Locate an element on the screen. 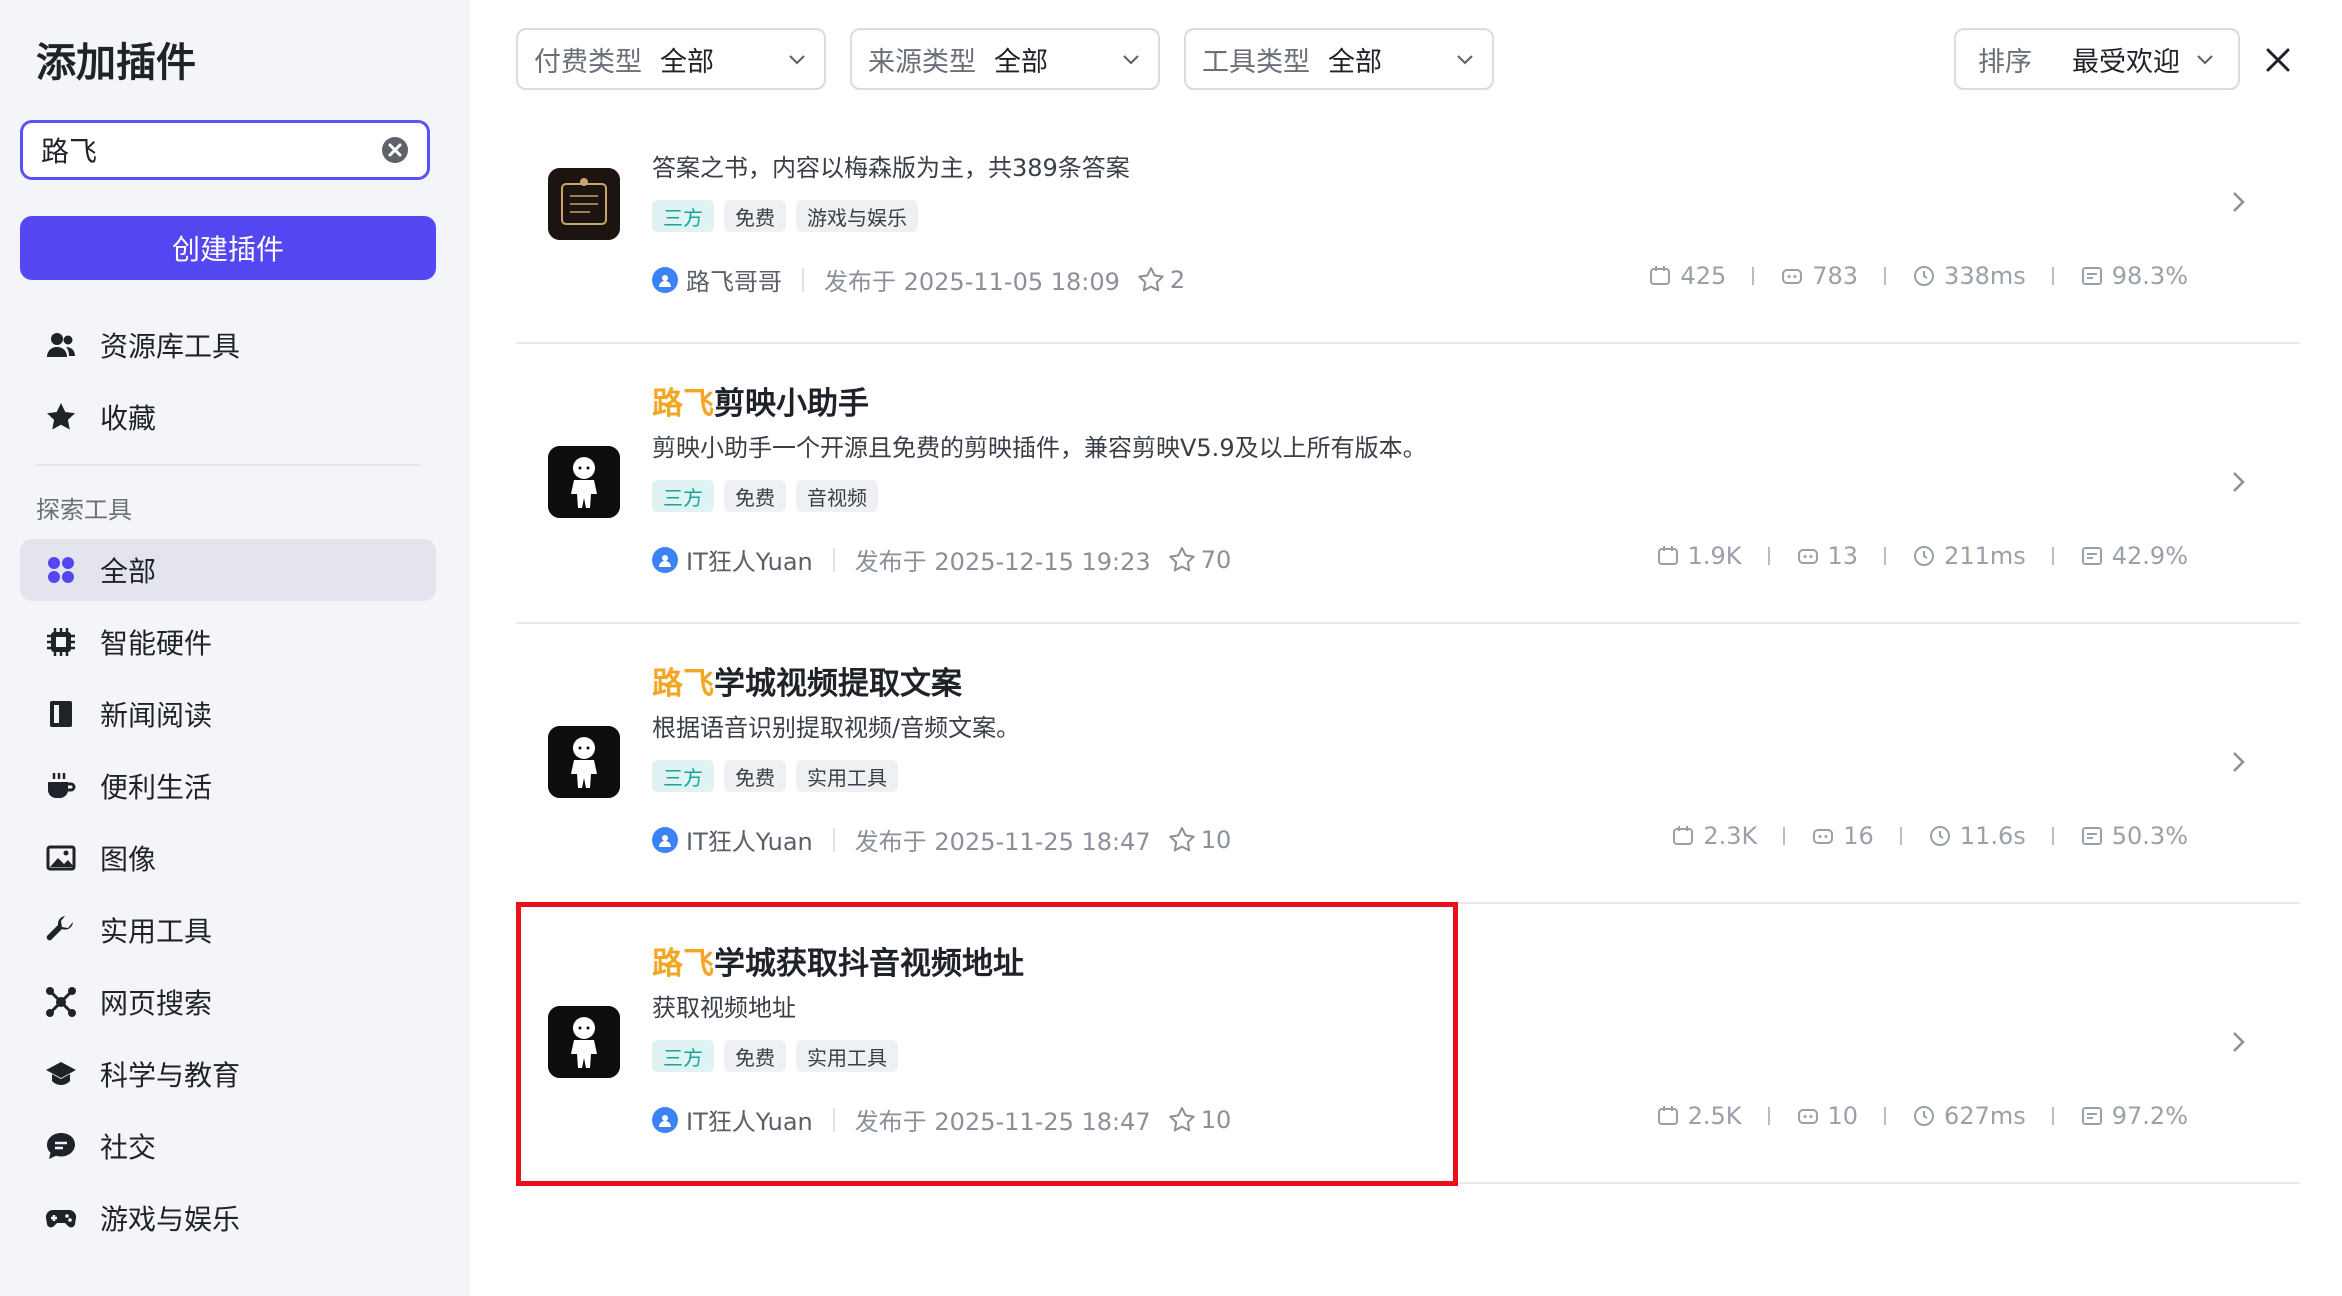 The height and width of the screenshot is (1296, 2342). search-value: 路飞 is located at coordinates (211, 150).